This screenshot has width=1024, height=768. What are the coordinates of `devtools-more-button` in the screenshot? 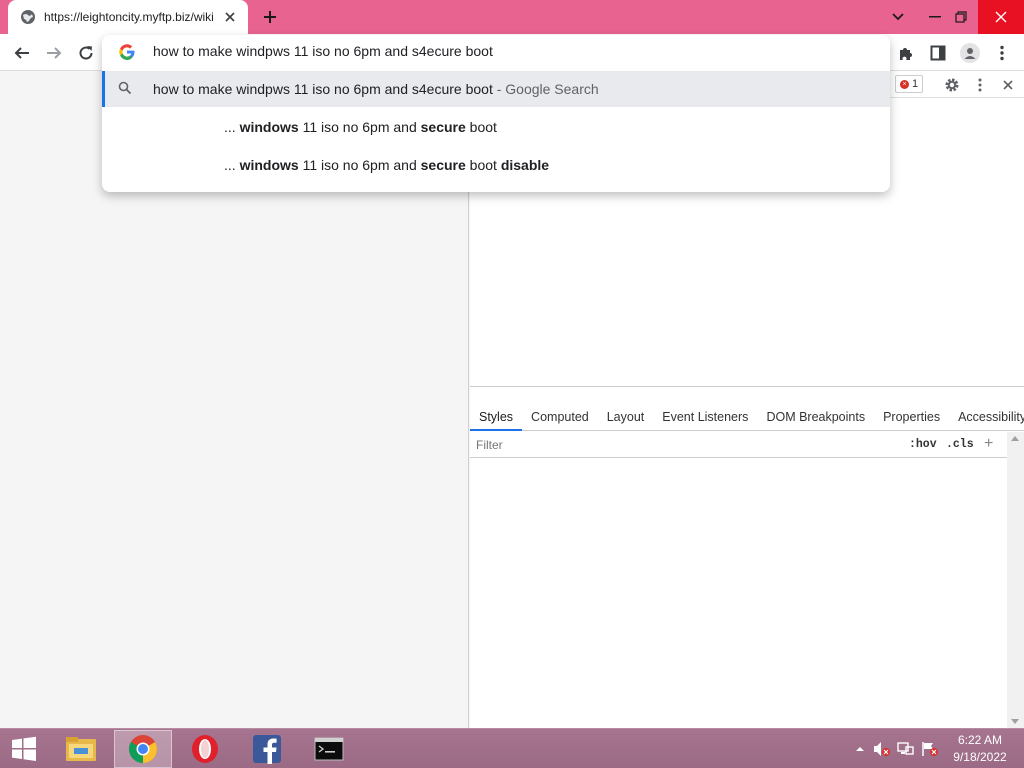 It's located at (980, 85).